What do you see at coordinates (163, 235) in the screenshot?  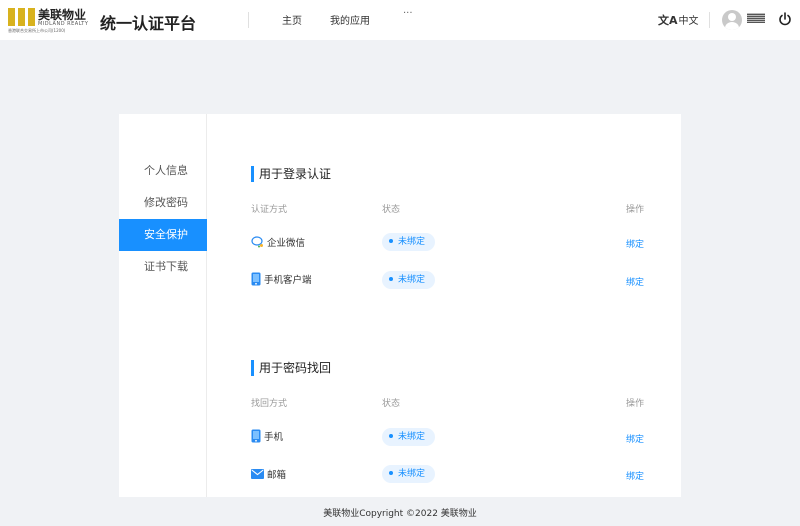 I see `sidebar-item-security: 安全保护` at bounding box center [163, 235].